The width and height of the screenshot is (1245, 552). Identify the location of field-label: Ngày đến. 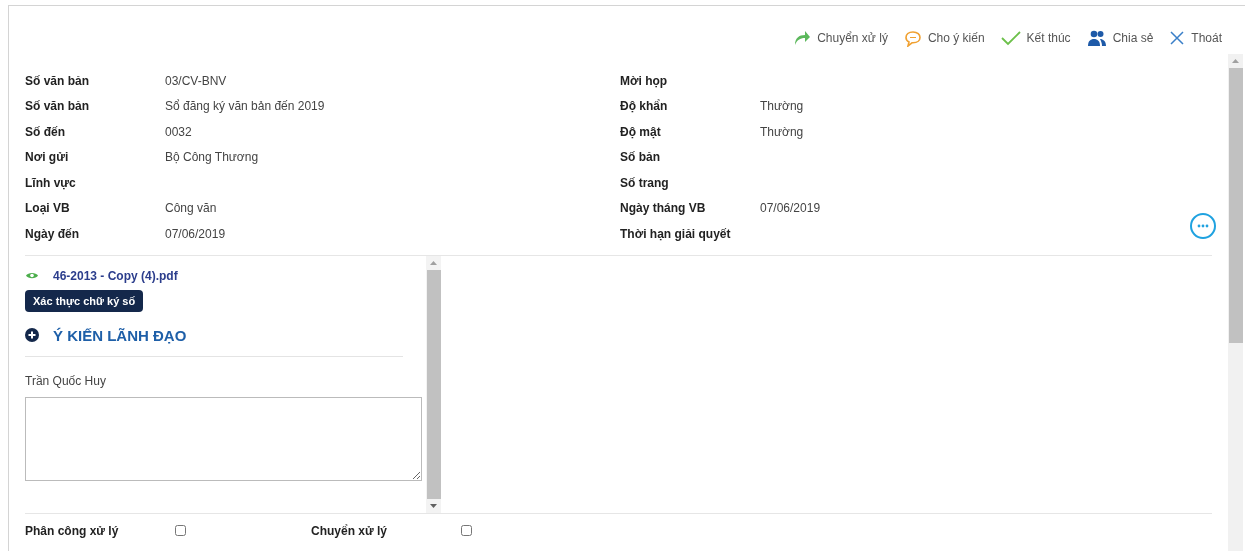
(52, 233).